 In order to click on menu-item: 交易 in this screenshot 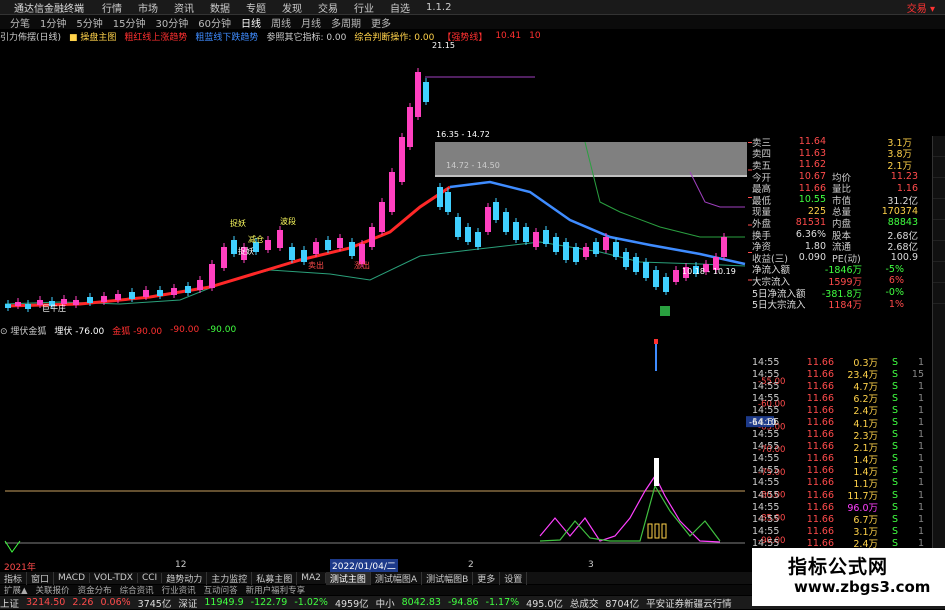, I will do `click(328, 7)`.